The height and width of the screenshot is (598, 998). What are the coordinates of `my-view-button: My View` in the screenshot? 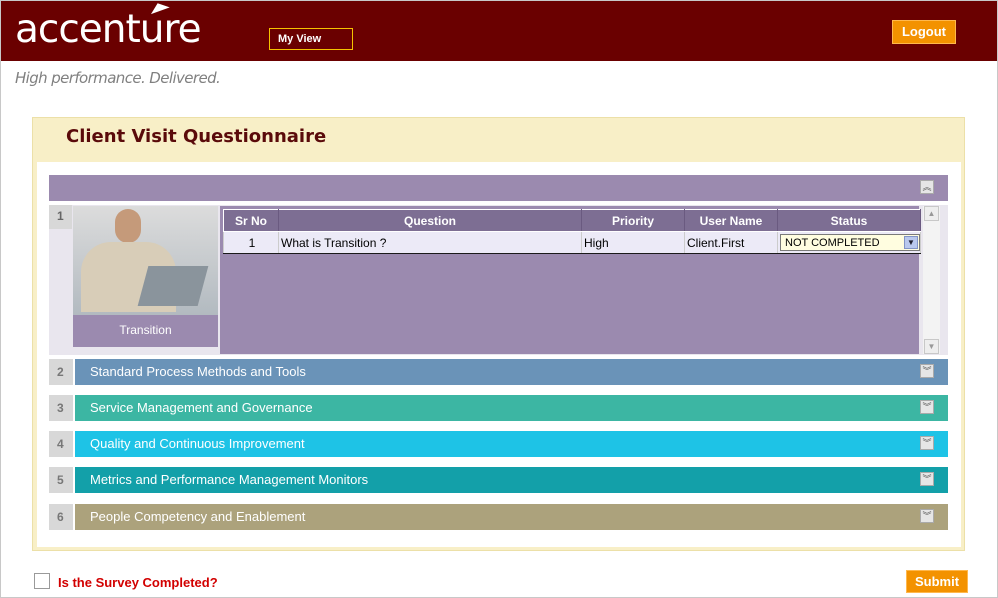 It's located at (311, 39).